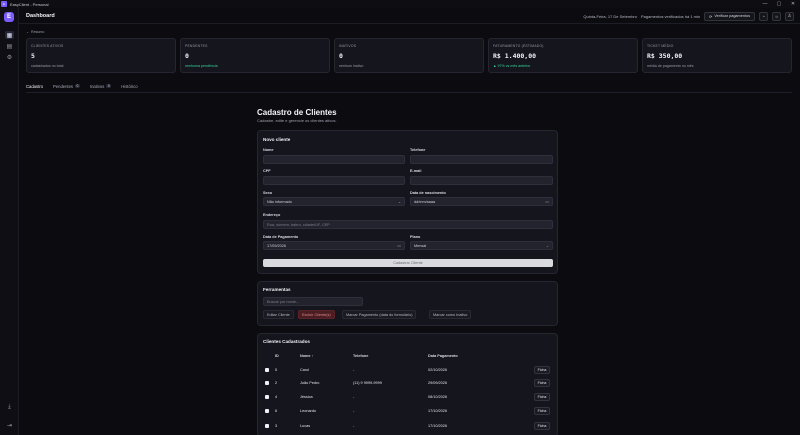 This screenshot has width=800, height=435. What do you see at coordinates (47, 46) in the screenshot?
I see `stat-label: CLIENTES ATIVOS` at bounding box center [47, 46].